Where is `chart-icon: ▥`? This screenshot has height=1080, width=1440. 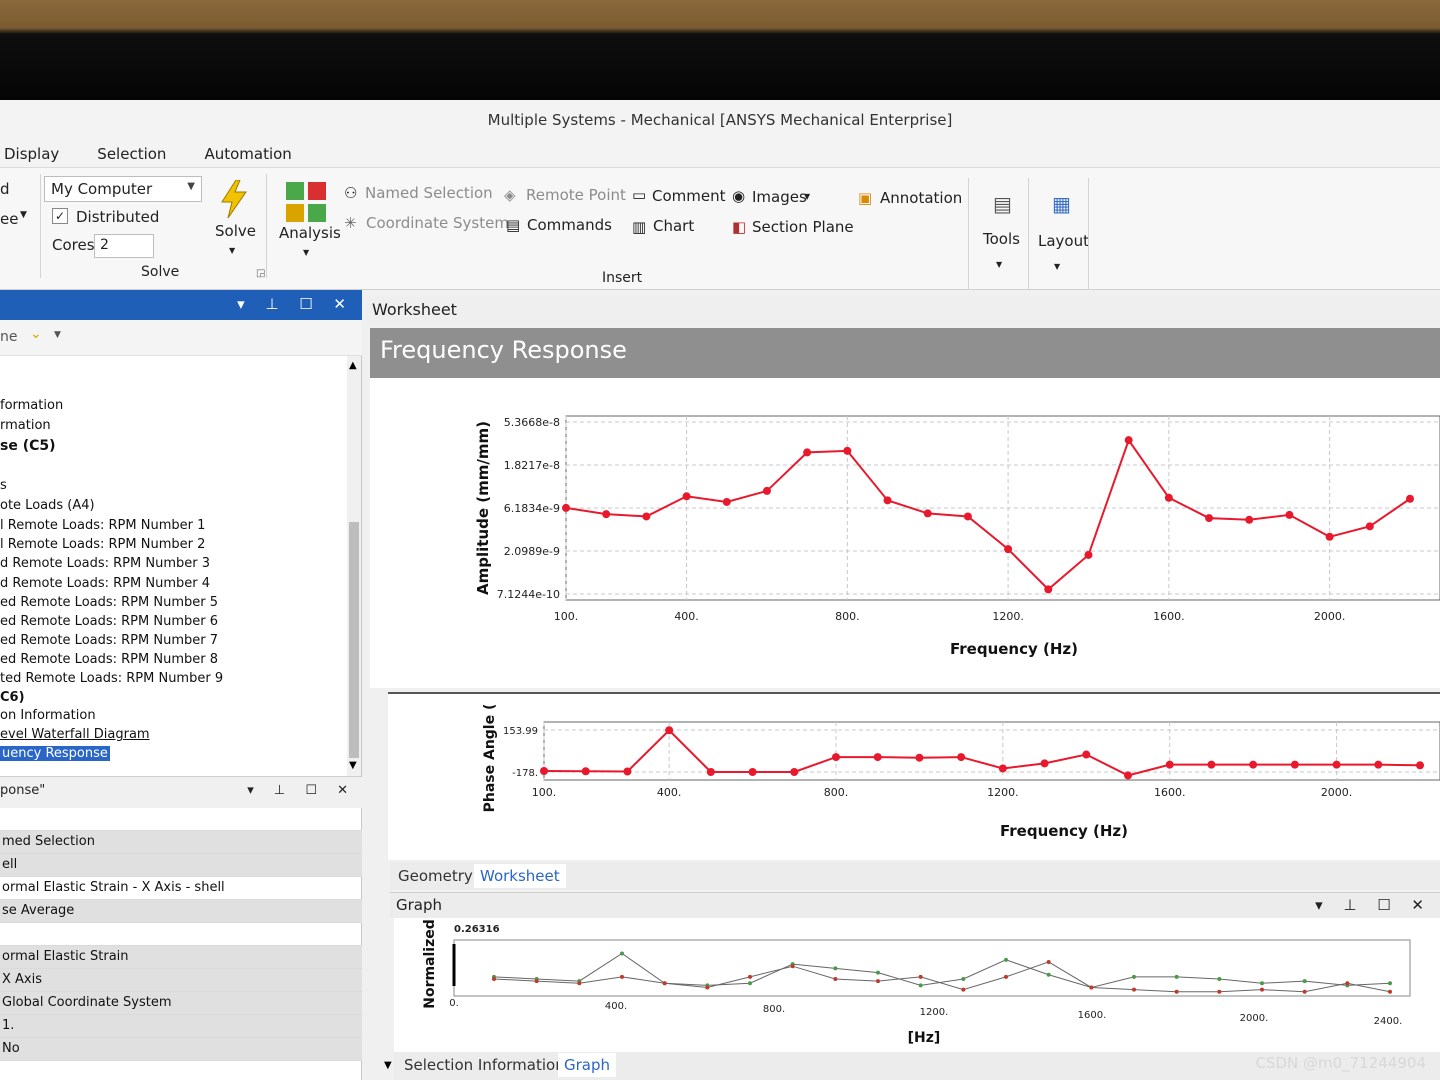
chart-icon: ▥ is located at coordinates (639, 227).